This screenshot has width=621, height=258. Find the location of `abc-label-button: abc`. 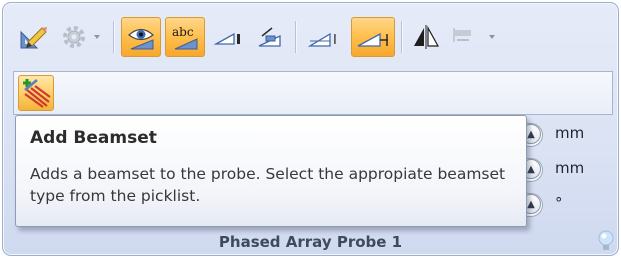

abc-label-button: abc is located at coordinates (185, 37).